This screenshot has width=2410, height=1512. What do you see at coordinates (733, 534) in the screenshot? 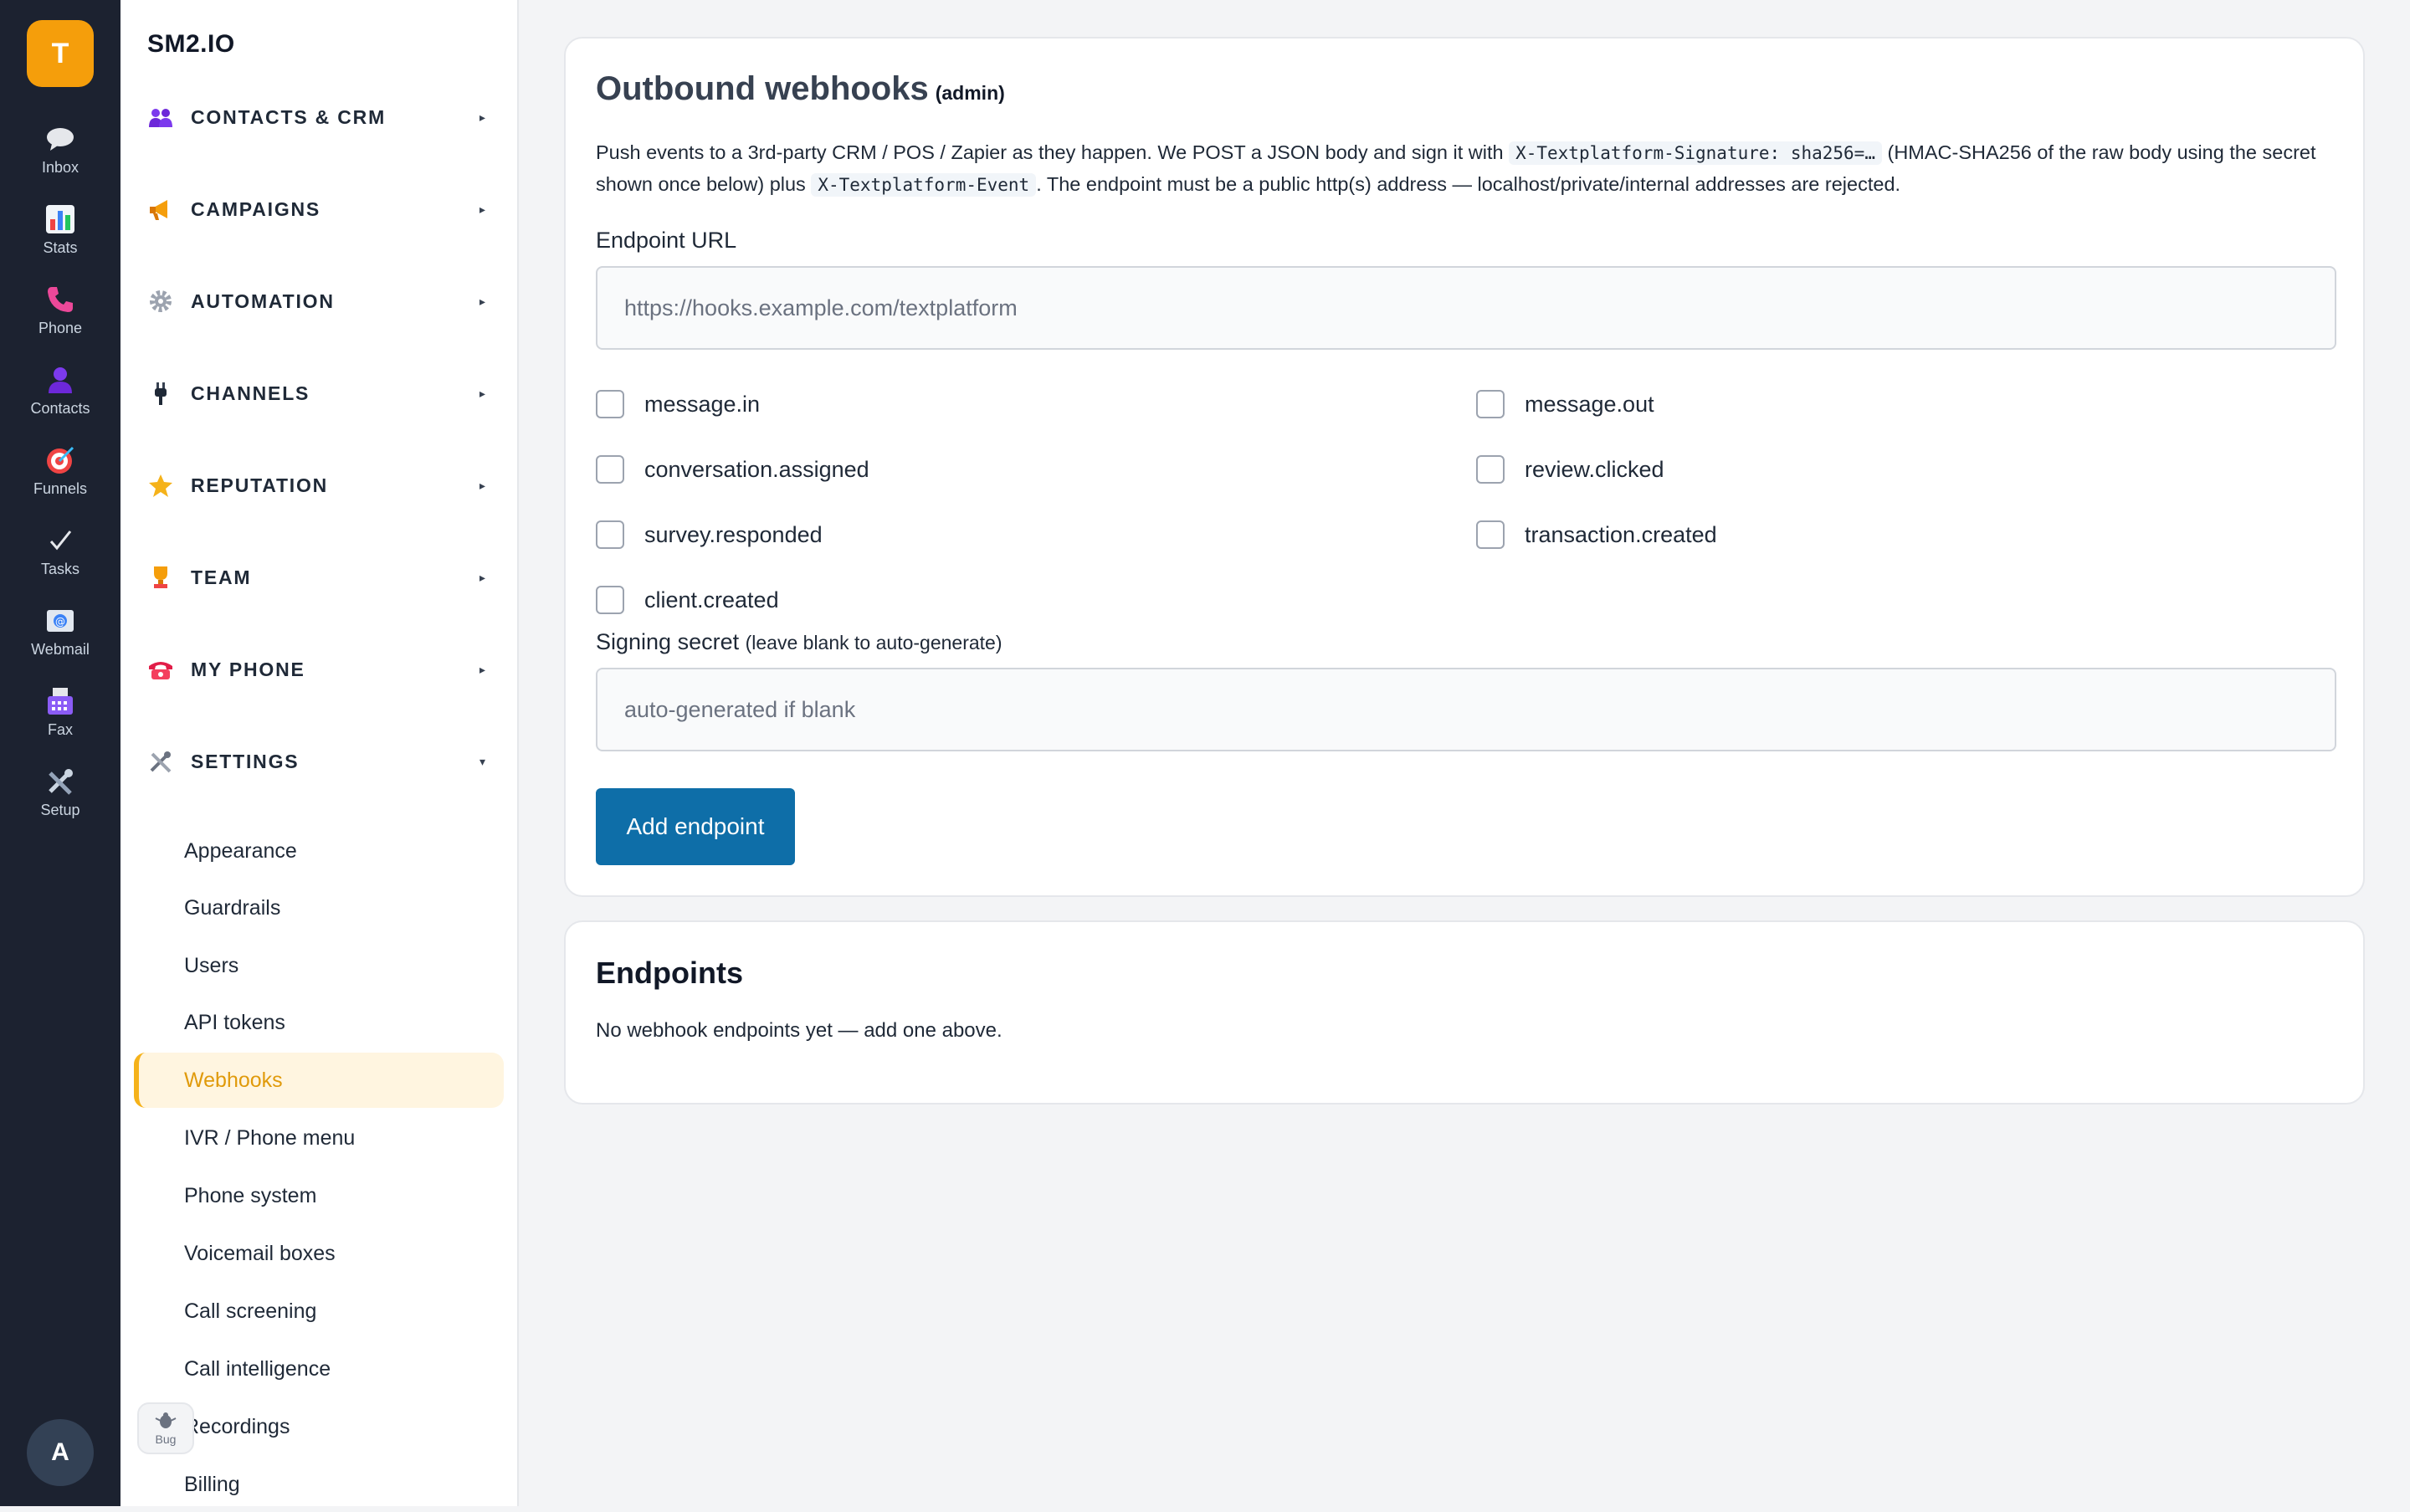
I see `event-label: survey.responded` at bounding box center [733, 534].